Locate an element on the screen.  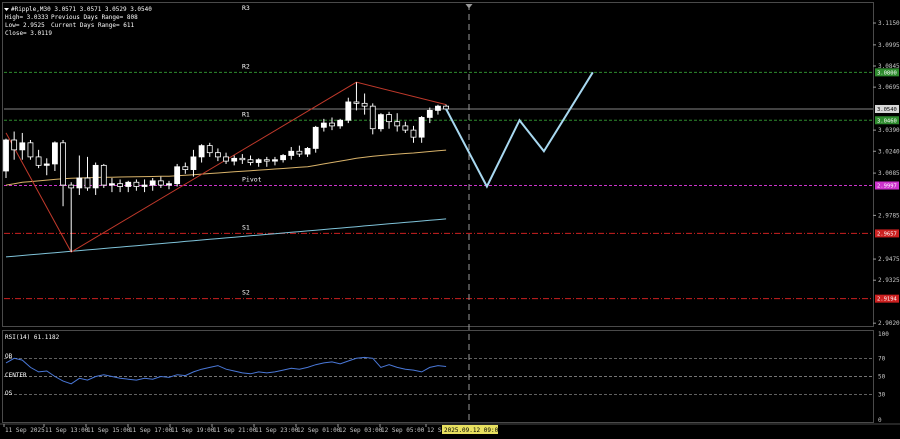
low-info: Low= 2.9525 is located at coordinates (25, 25).